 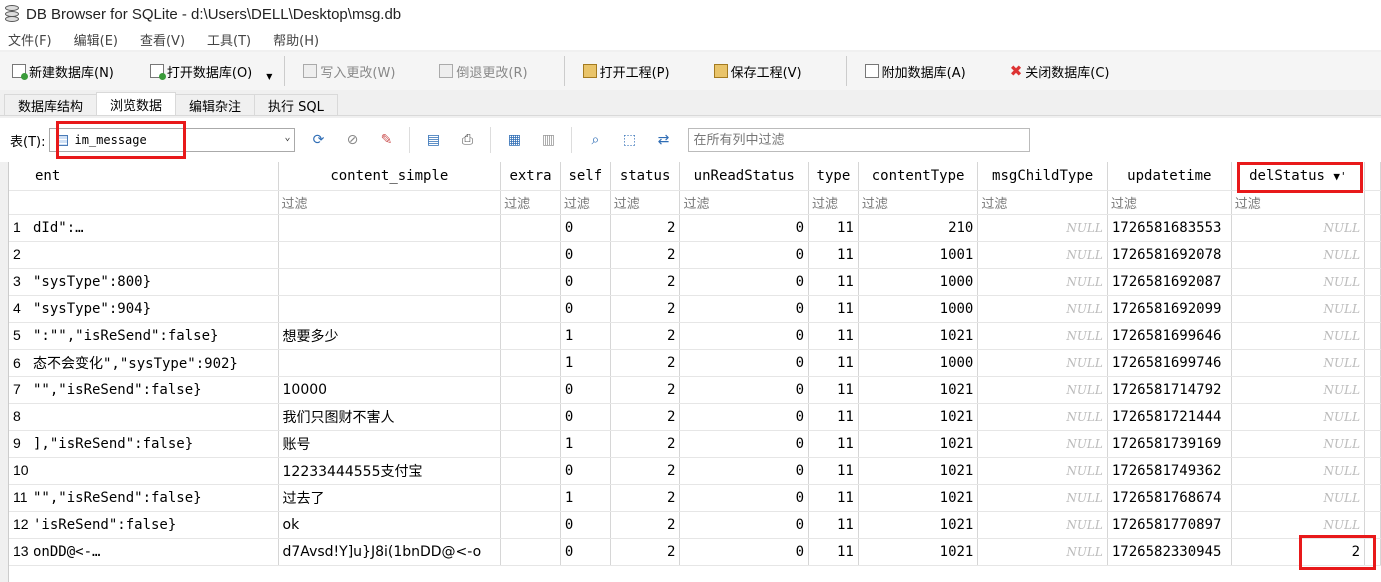 What do you see at coordinates (514, 140) in the screenshot?
I see `insert-record-icon: ▦` at bounding box center [514, 140].